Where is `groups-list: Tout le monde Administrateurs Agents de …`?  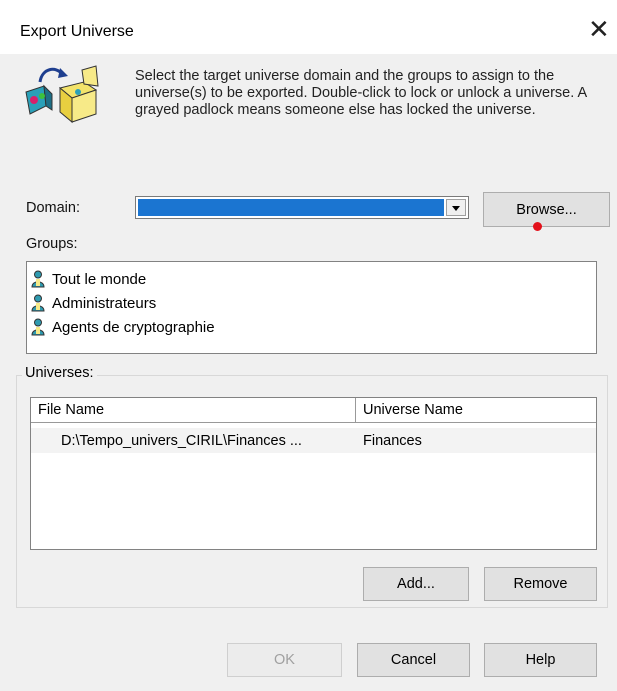 groups-list: Tout le monde Administrateurs Agents de … is located at coordinates (311, 307).